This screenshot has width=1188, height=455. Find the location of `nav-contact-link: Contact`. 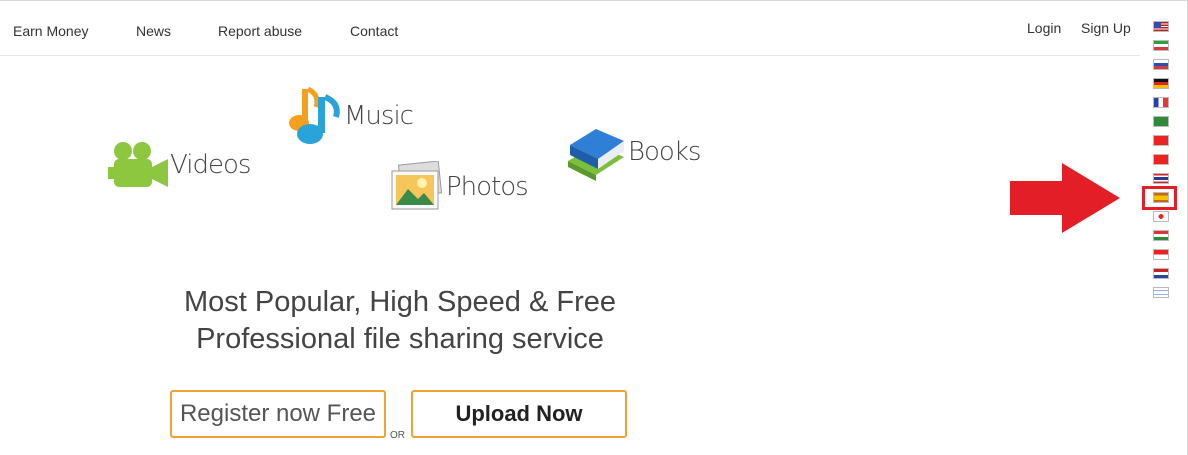

nav-contact-link: Contact is located at coordinates (374, 31).